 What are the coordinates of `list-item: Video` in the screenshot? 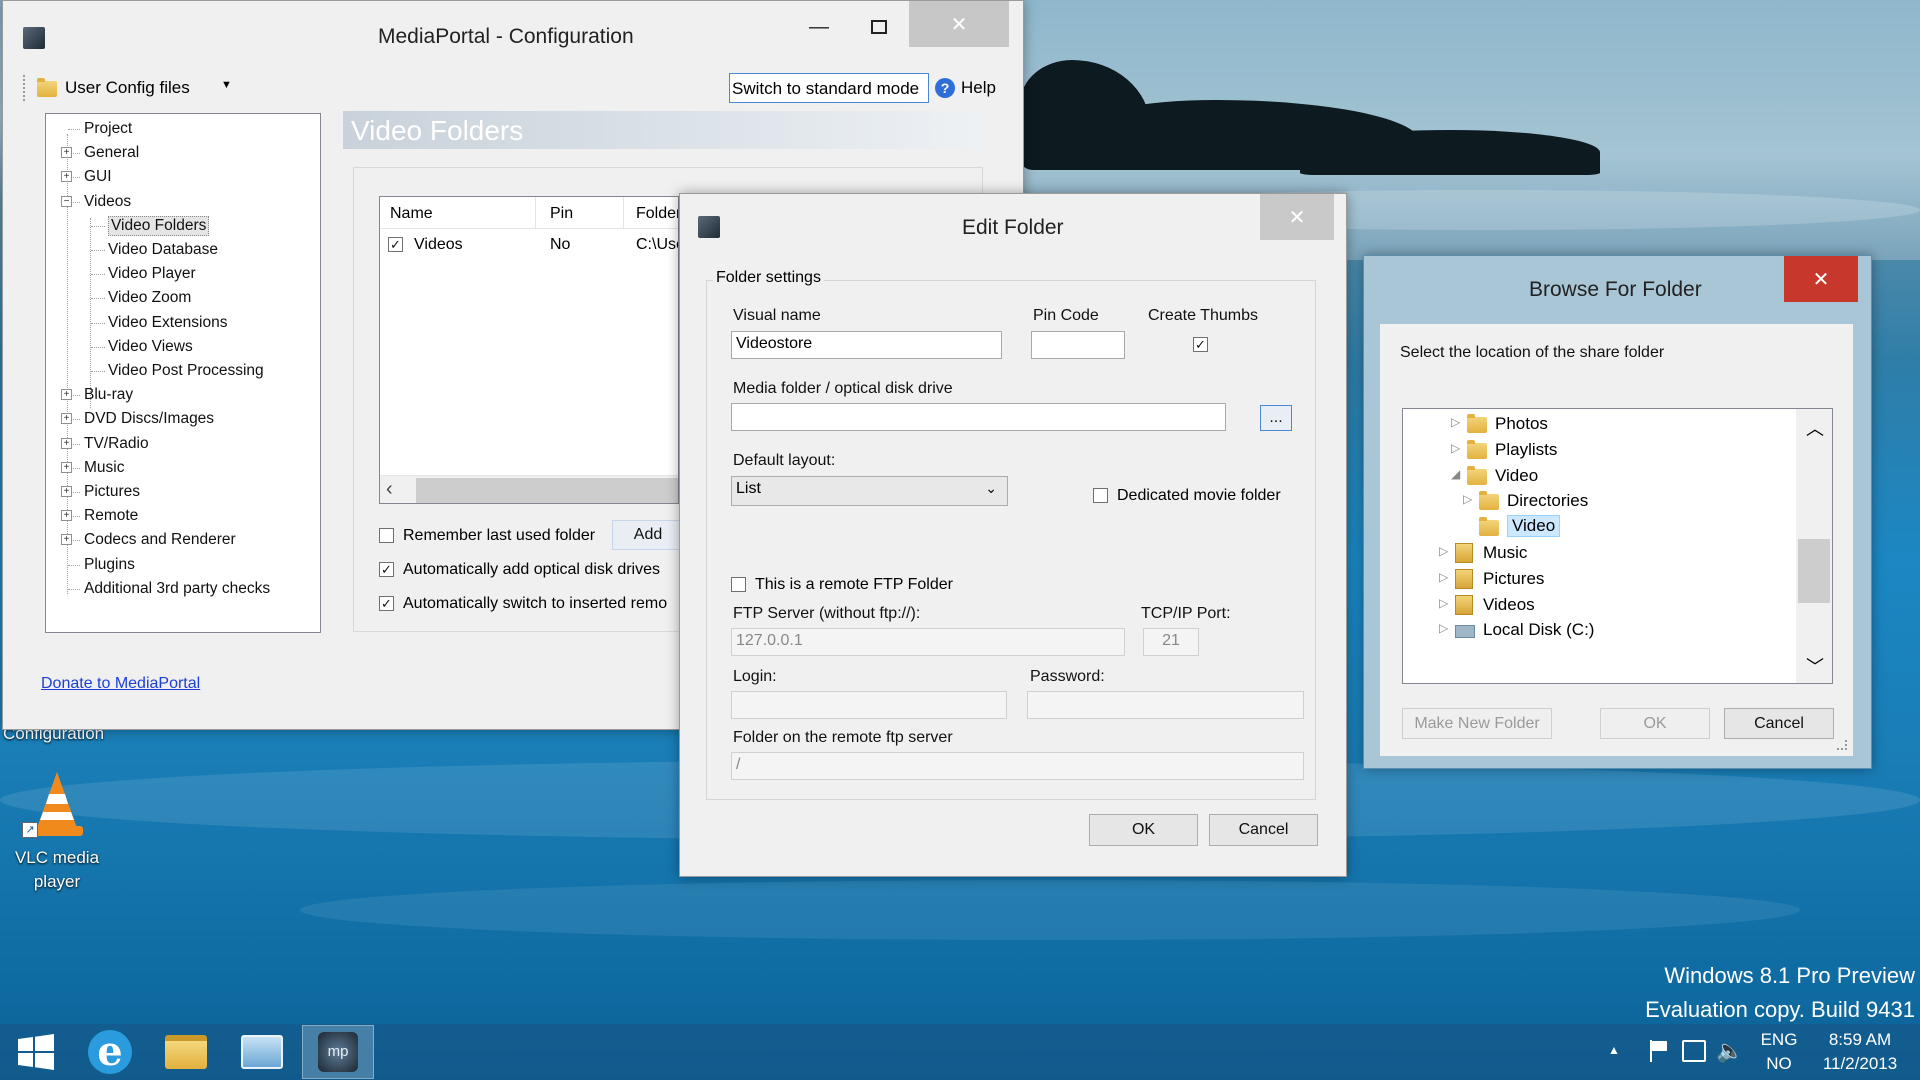 It's located at (1598, 526).